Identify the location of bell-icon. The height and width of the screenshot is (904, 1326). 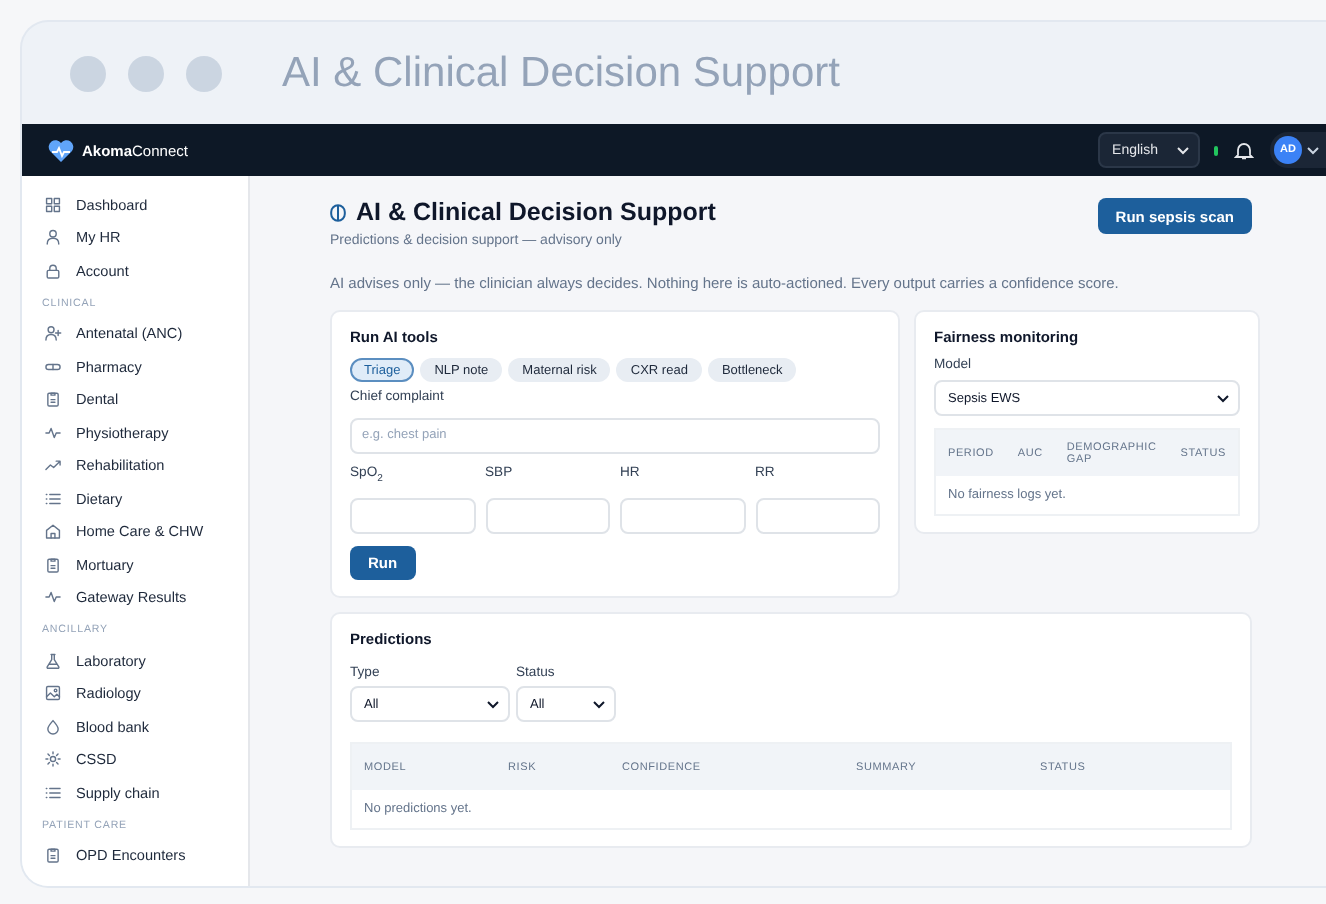
(1244, 150).